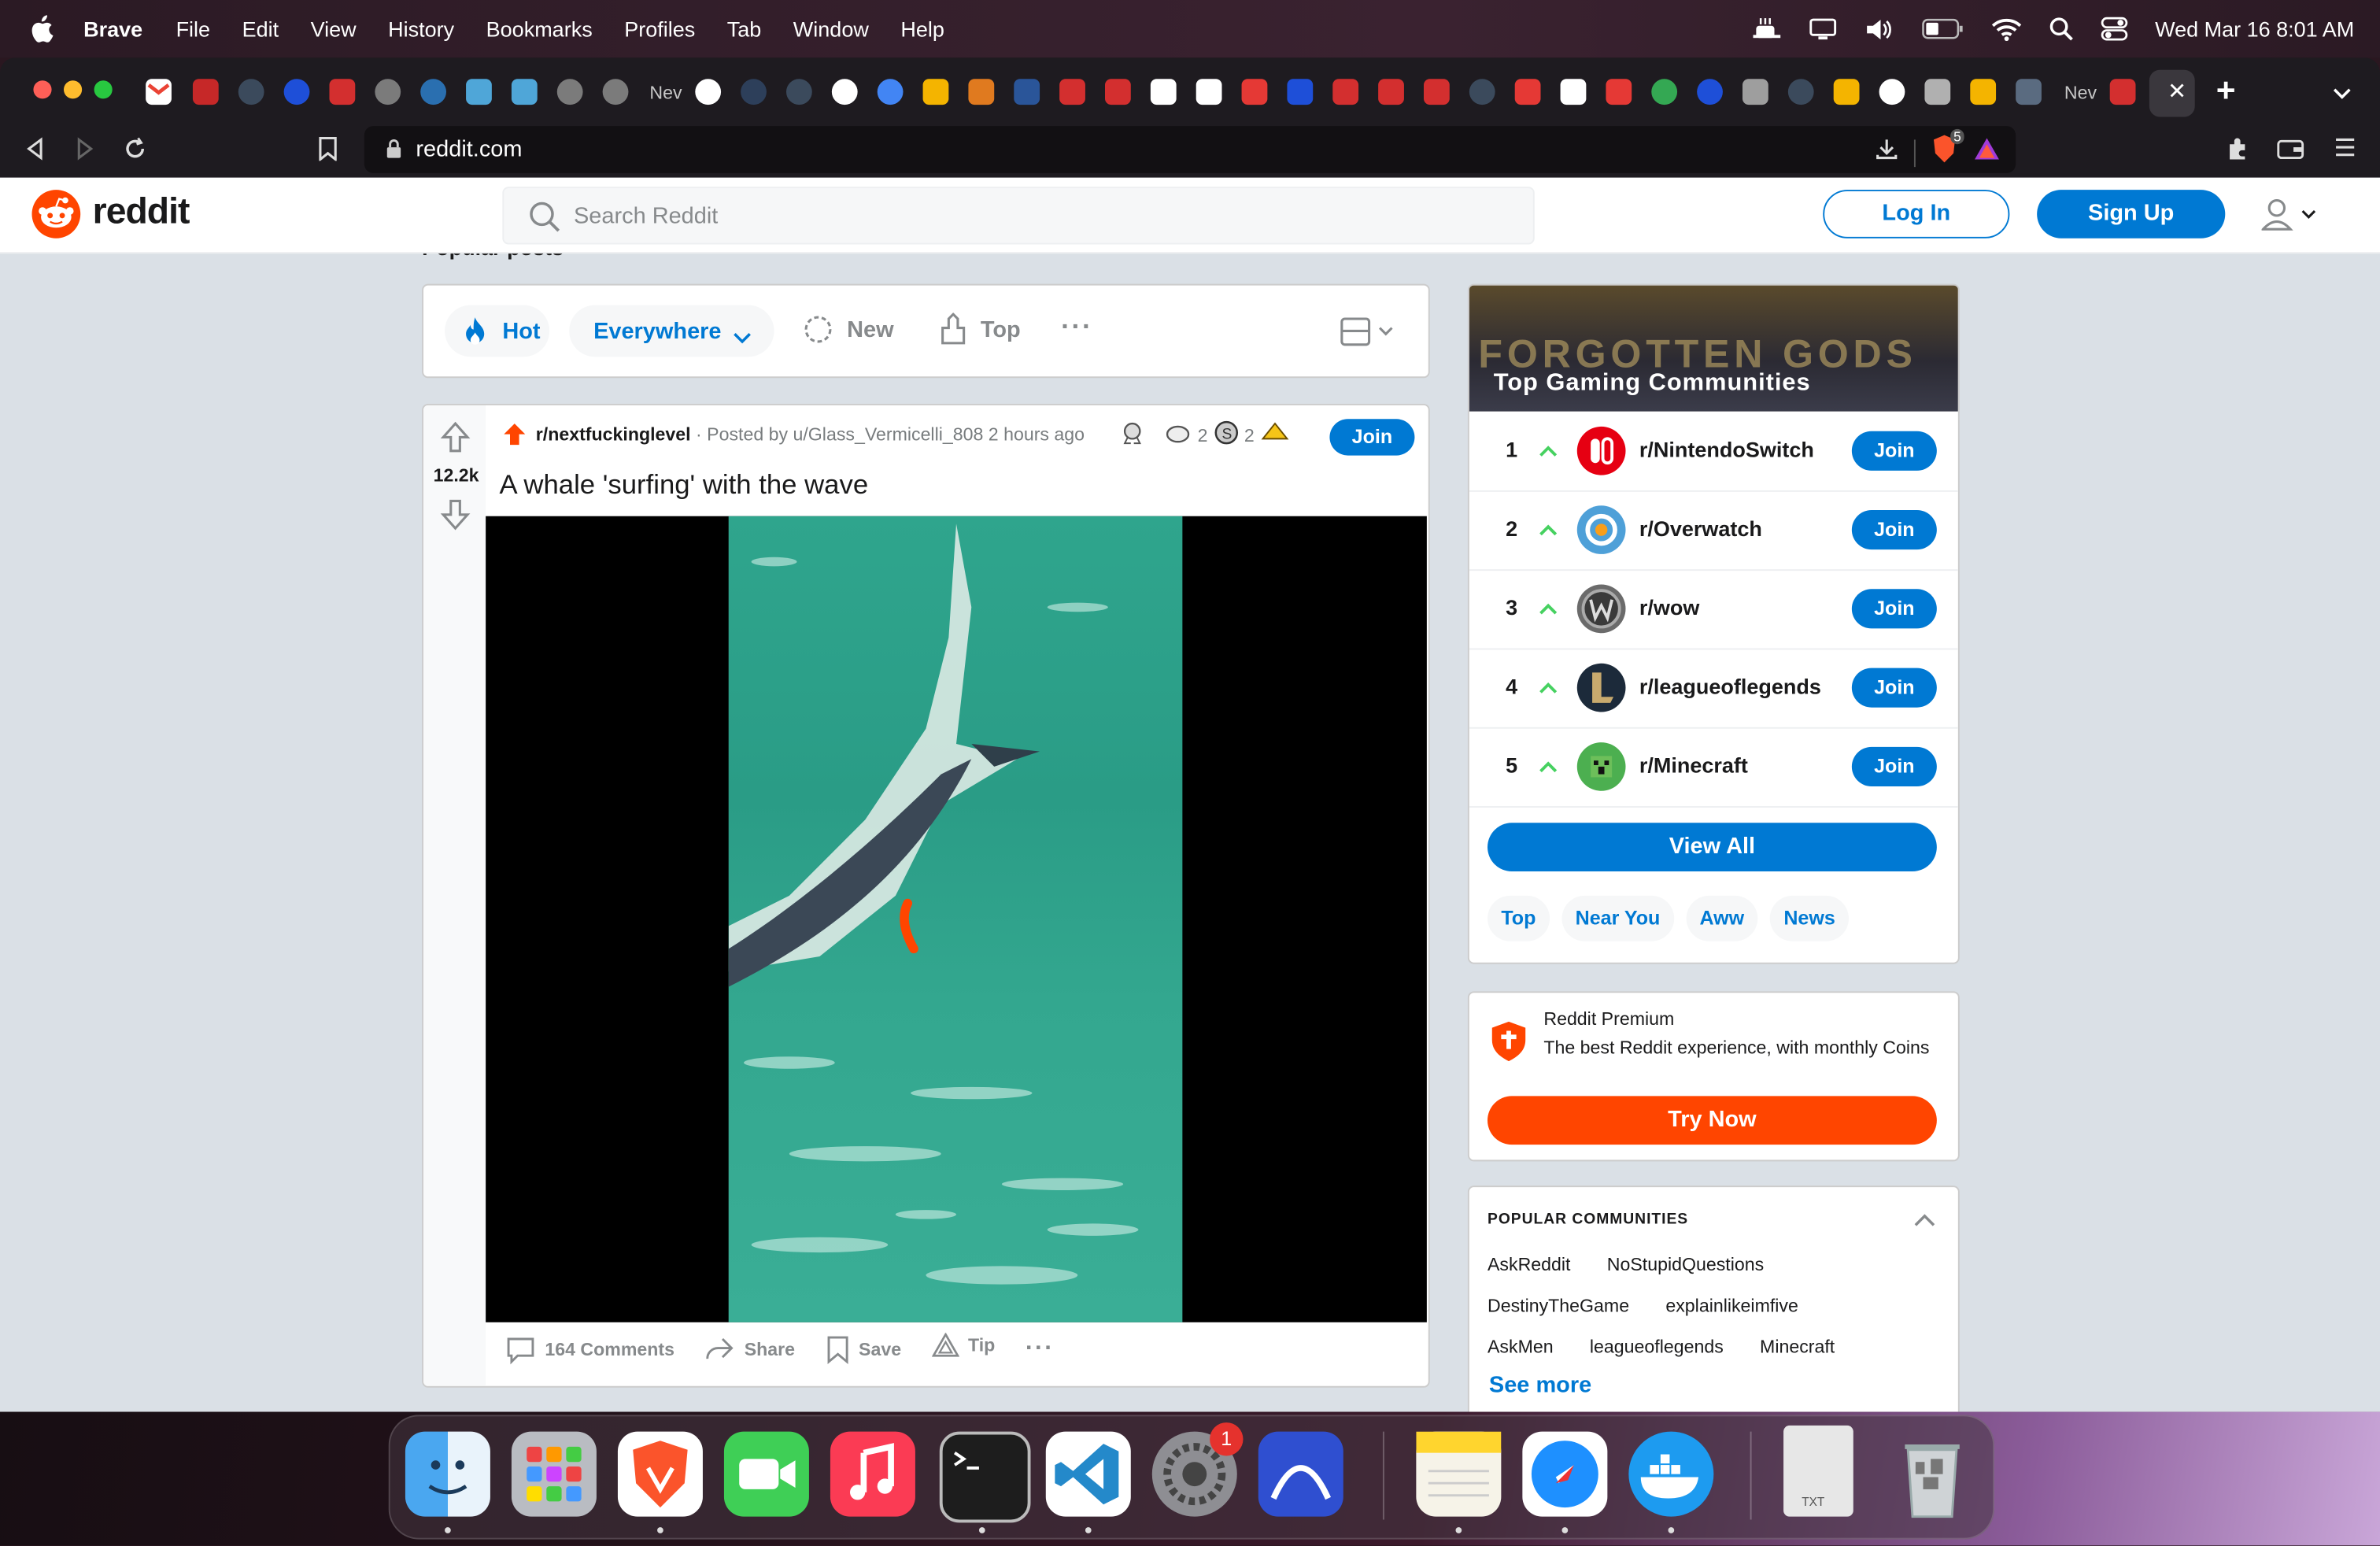  What do you see at coordinates (1809, 918) in the screenshot?
I see `chip-news: News` at bounding box center [1809, 918].